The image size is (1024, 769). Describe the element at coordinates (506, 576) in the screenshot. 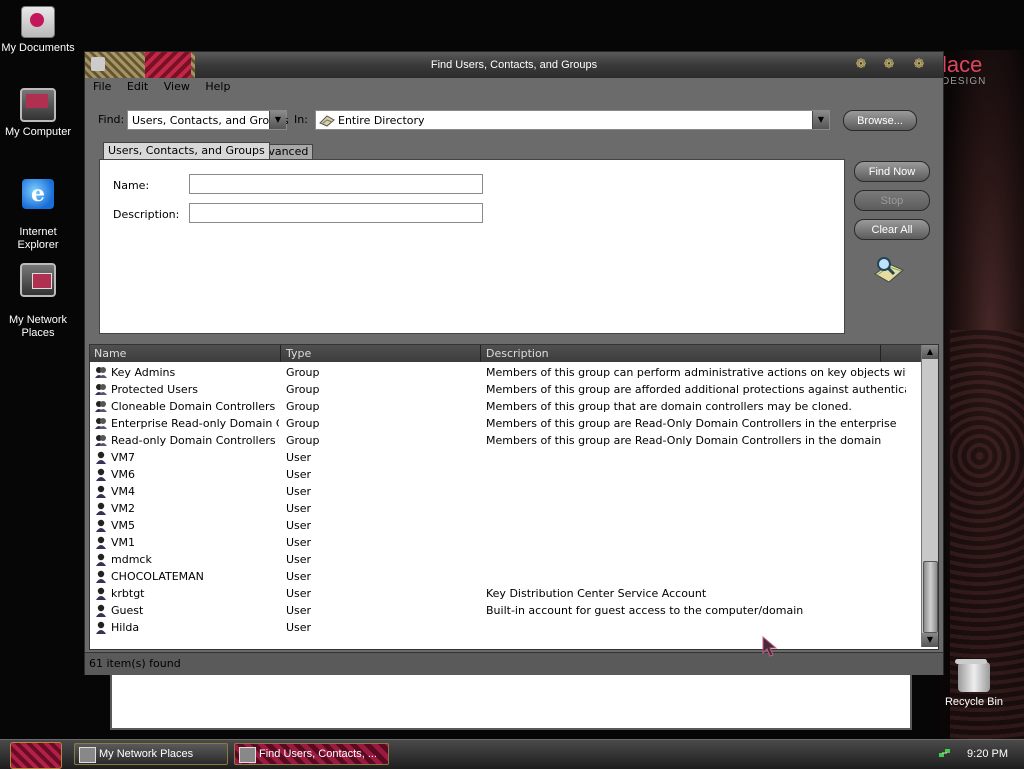

I see `table-row: CHOCOLATEMAN User` at that location.